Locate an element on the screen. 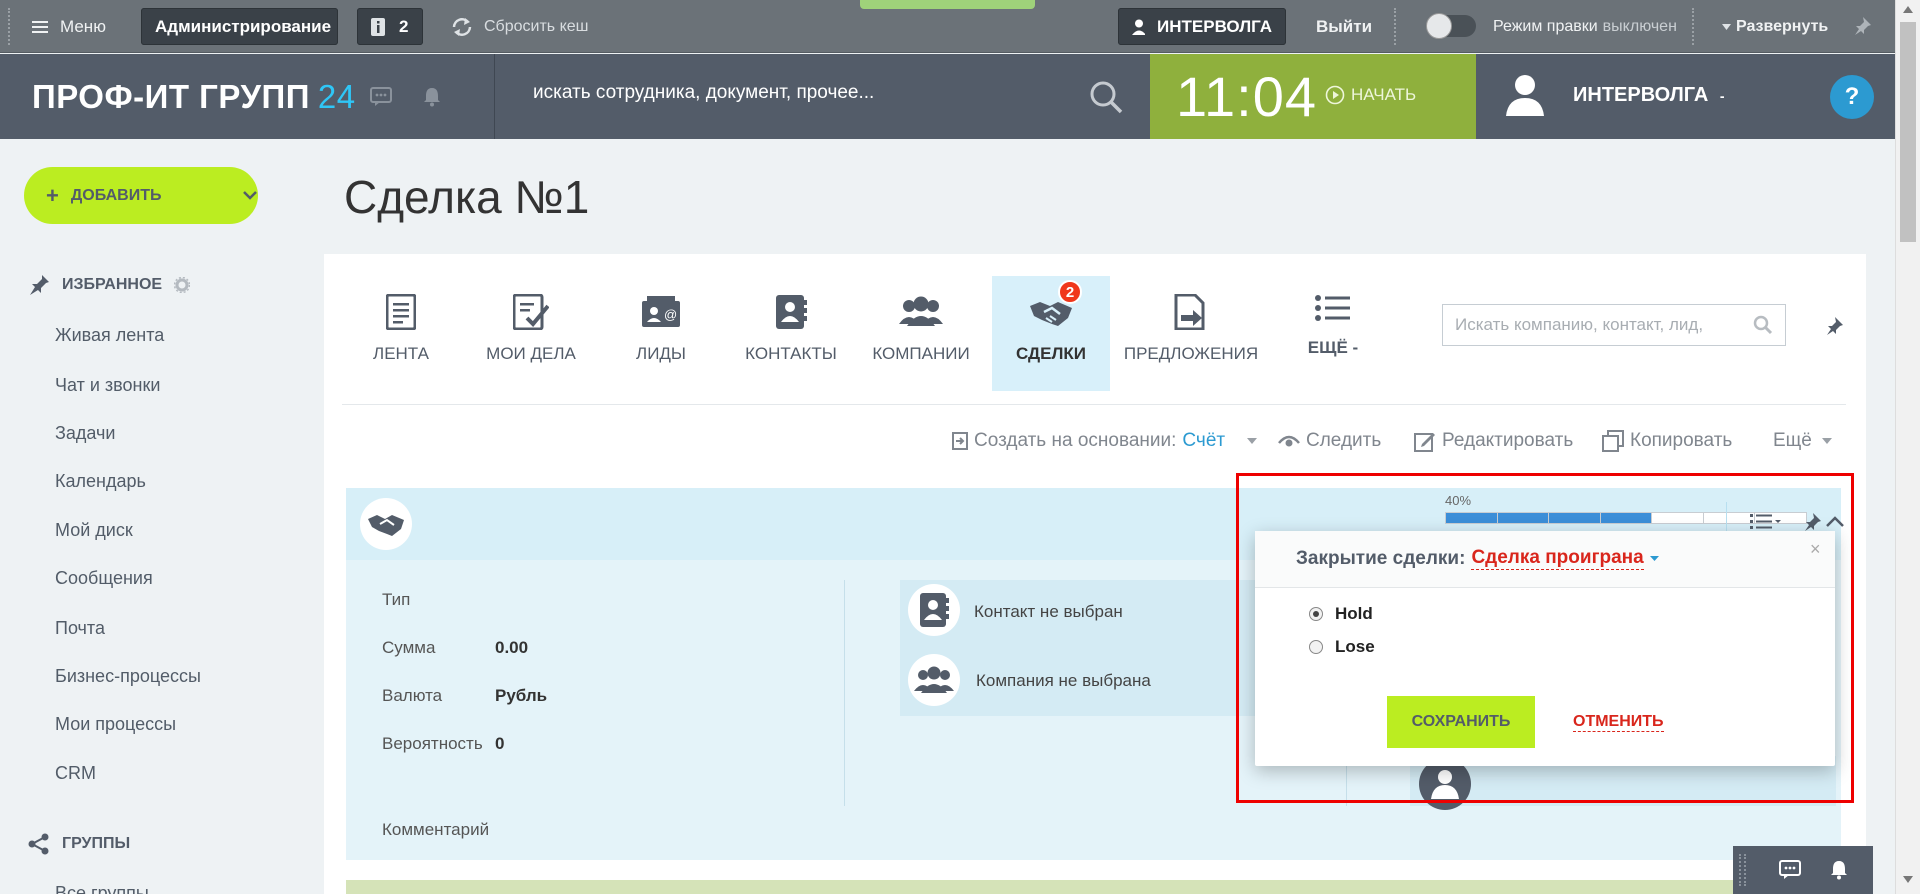 Image resolution: width=1920 pixels, height=894 pixels. user-name-text: ИНТЕРВОЛГА is located at coordinates (1641, 95).